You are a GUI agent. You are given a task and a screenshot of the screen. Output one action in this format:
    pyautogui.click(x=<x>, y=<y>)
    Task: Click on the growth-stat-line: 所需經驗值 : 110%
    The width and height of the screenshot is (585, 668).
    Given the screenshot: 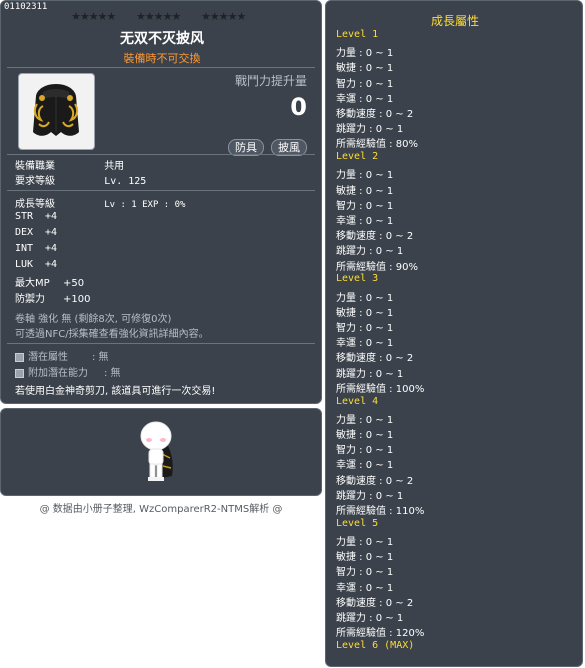 What is the action you would take?
    pyautogui.click(x=380, y=511)
    